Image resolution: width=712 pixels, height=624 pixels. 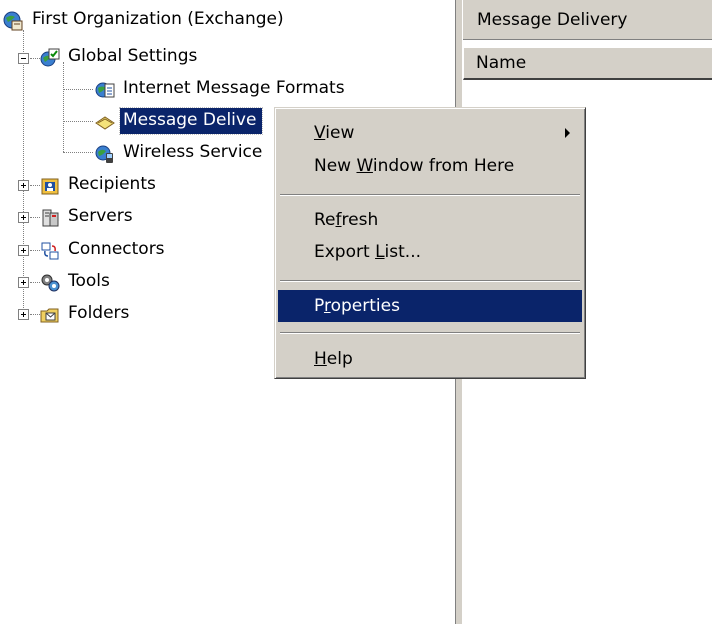 I want to click on connectors-icon, so click(x=50, y=251).